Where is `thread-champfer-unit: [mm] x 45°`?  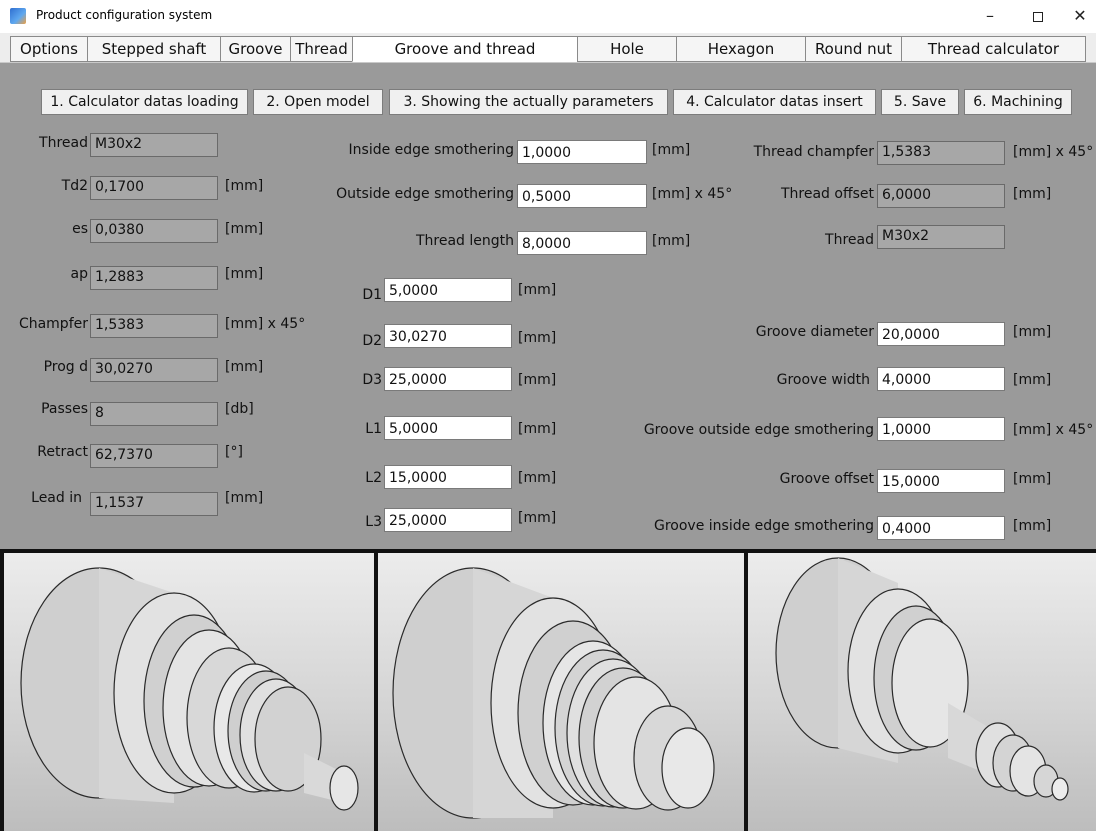
thread-champfer-unit: [mm] x 45° is located at coordinates (1053, 152).